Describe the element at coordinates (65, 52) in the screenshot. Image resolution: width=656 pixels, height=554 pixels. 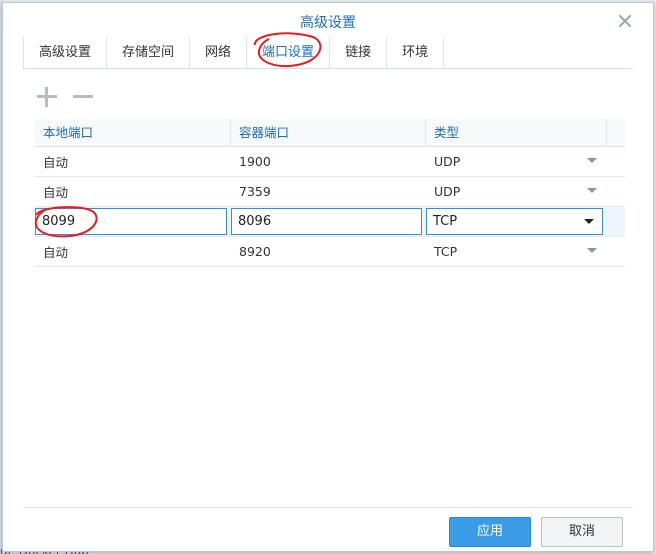
I see `tab-advanced: 高级设置` at that location.